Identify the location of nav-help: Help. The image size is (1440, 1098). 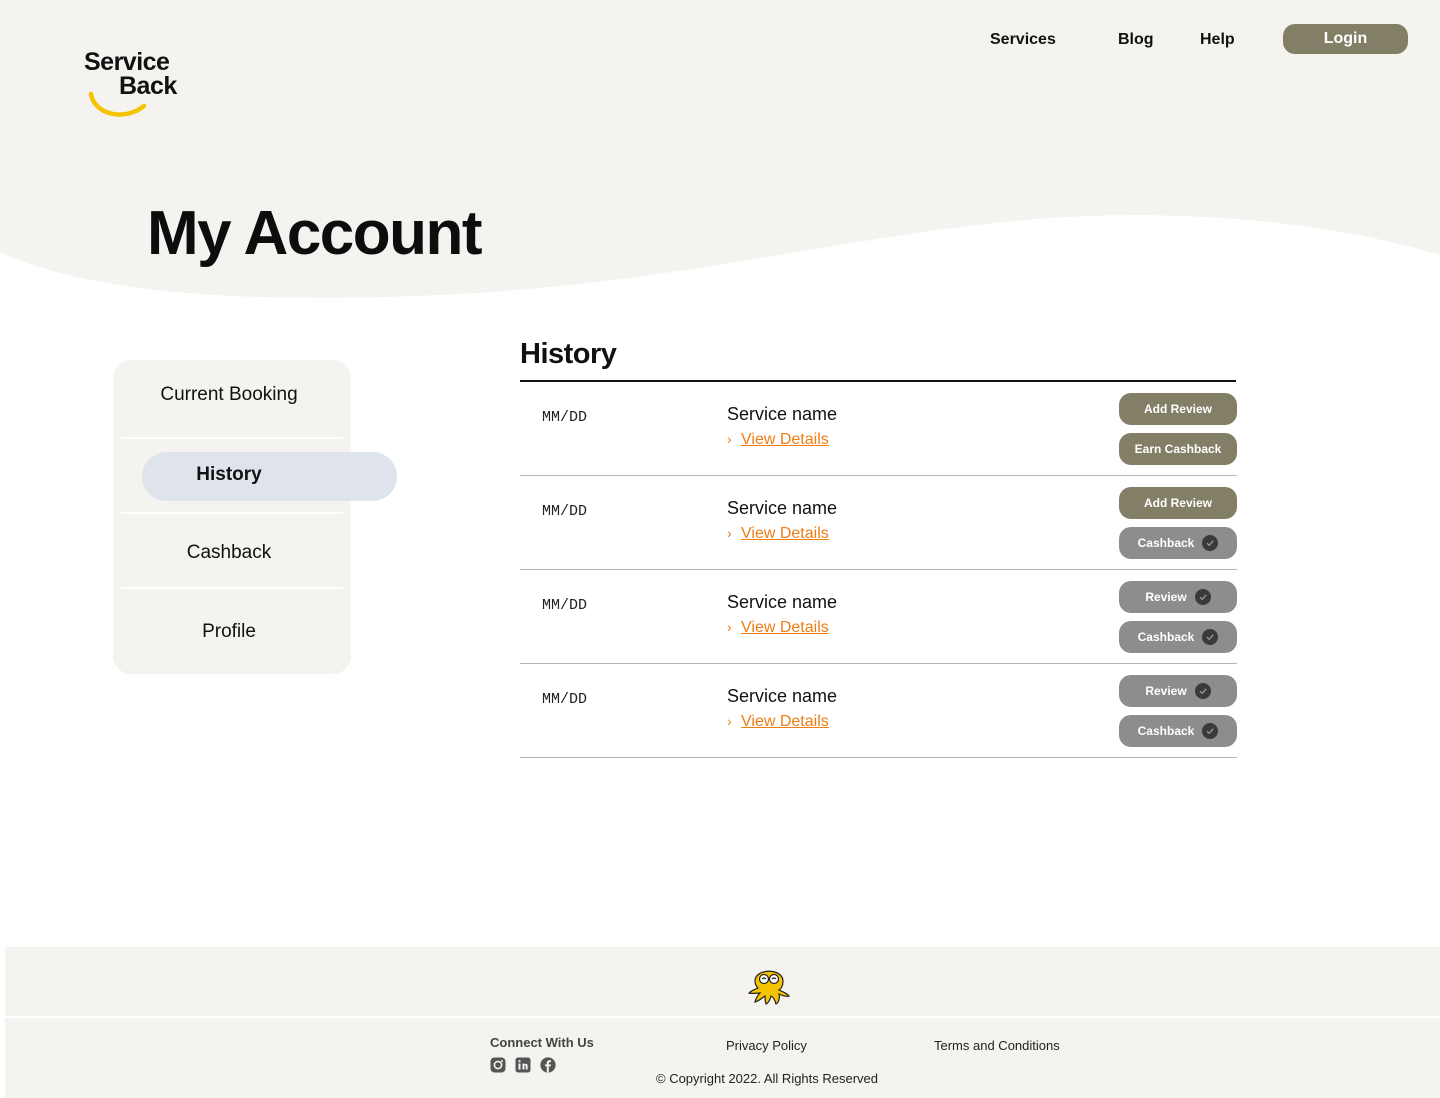
(1217, 40).